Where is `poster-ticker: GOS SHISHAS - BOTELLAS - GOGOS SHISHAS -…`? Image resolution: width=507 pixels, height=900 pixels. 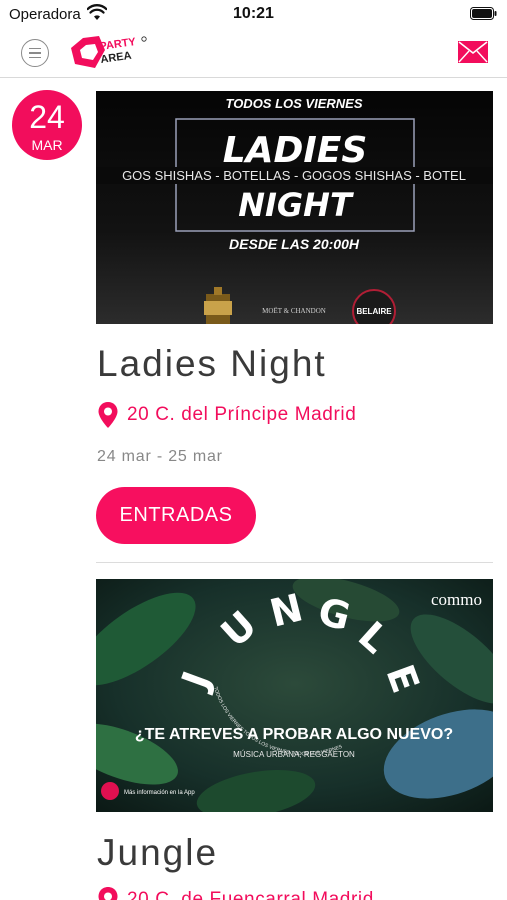
poster-ticker: GOS SHISHAS - BOTELLAS - GOGOS SHISHAS -… is located at coordinates (294, 175).